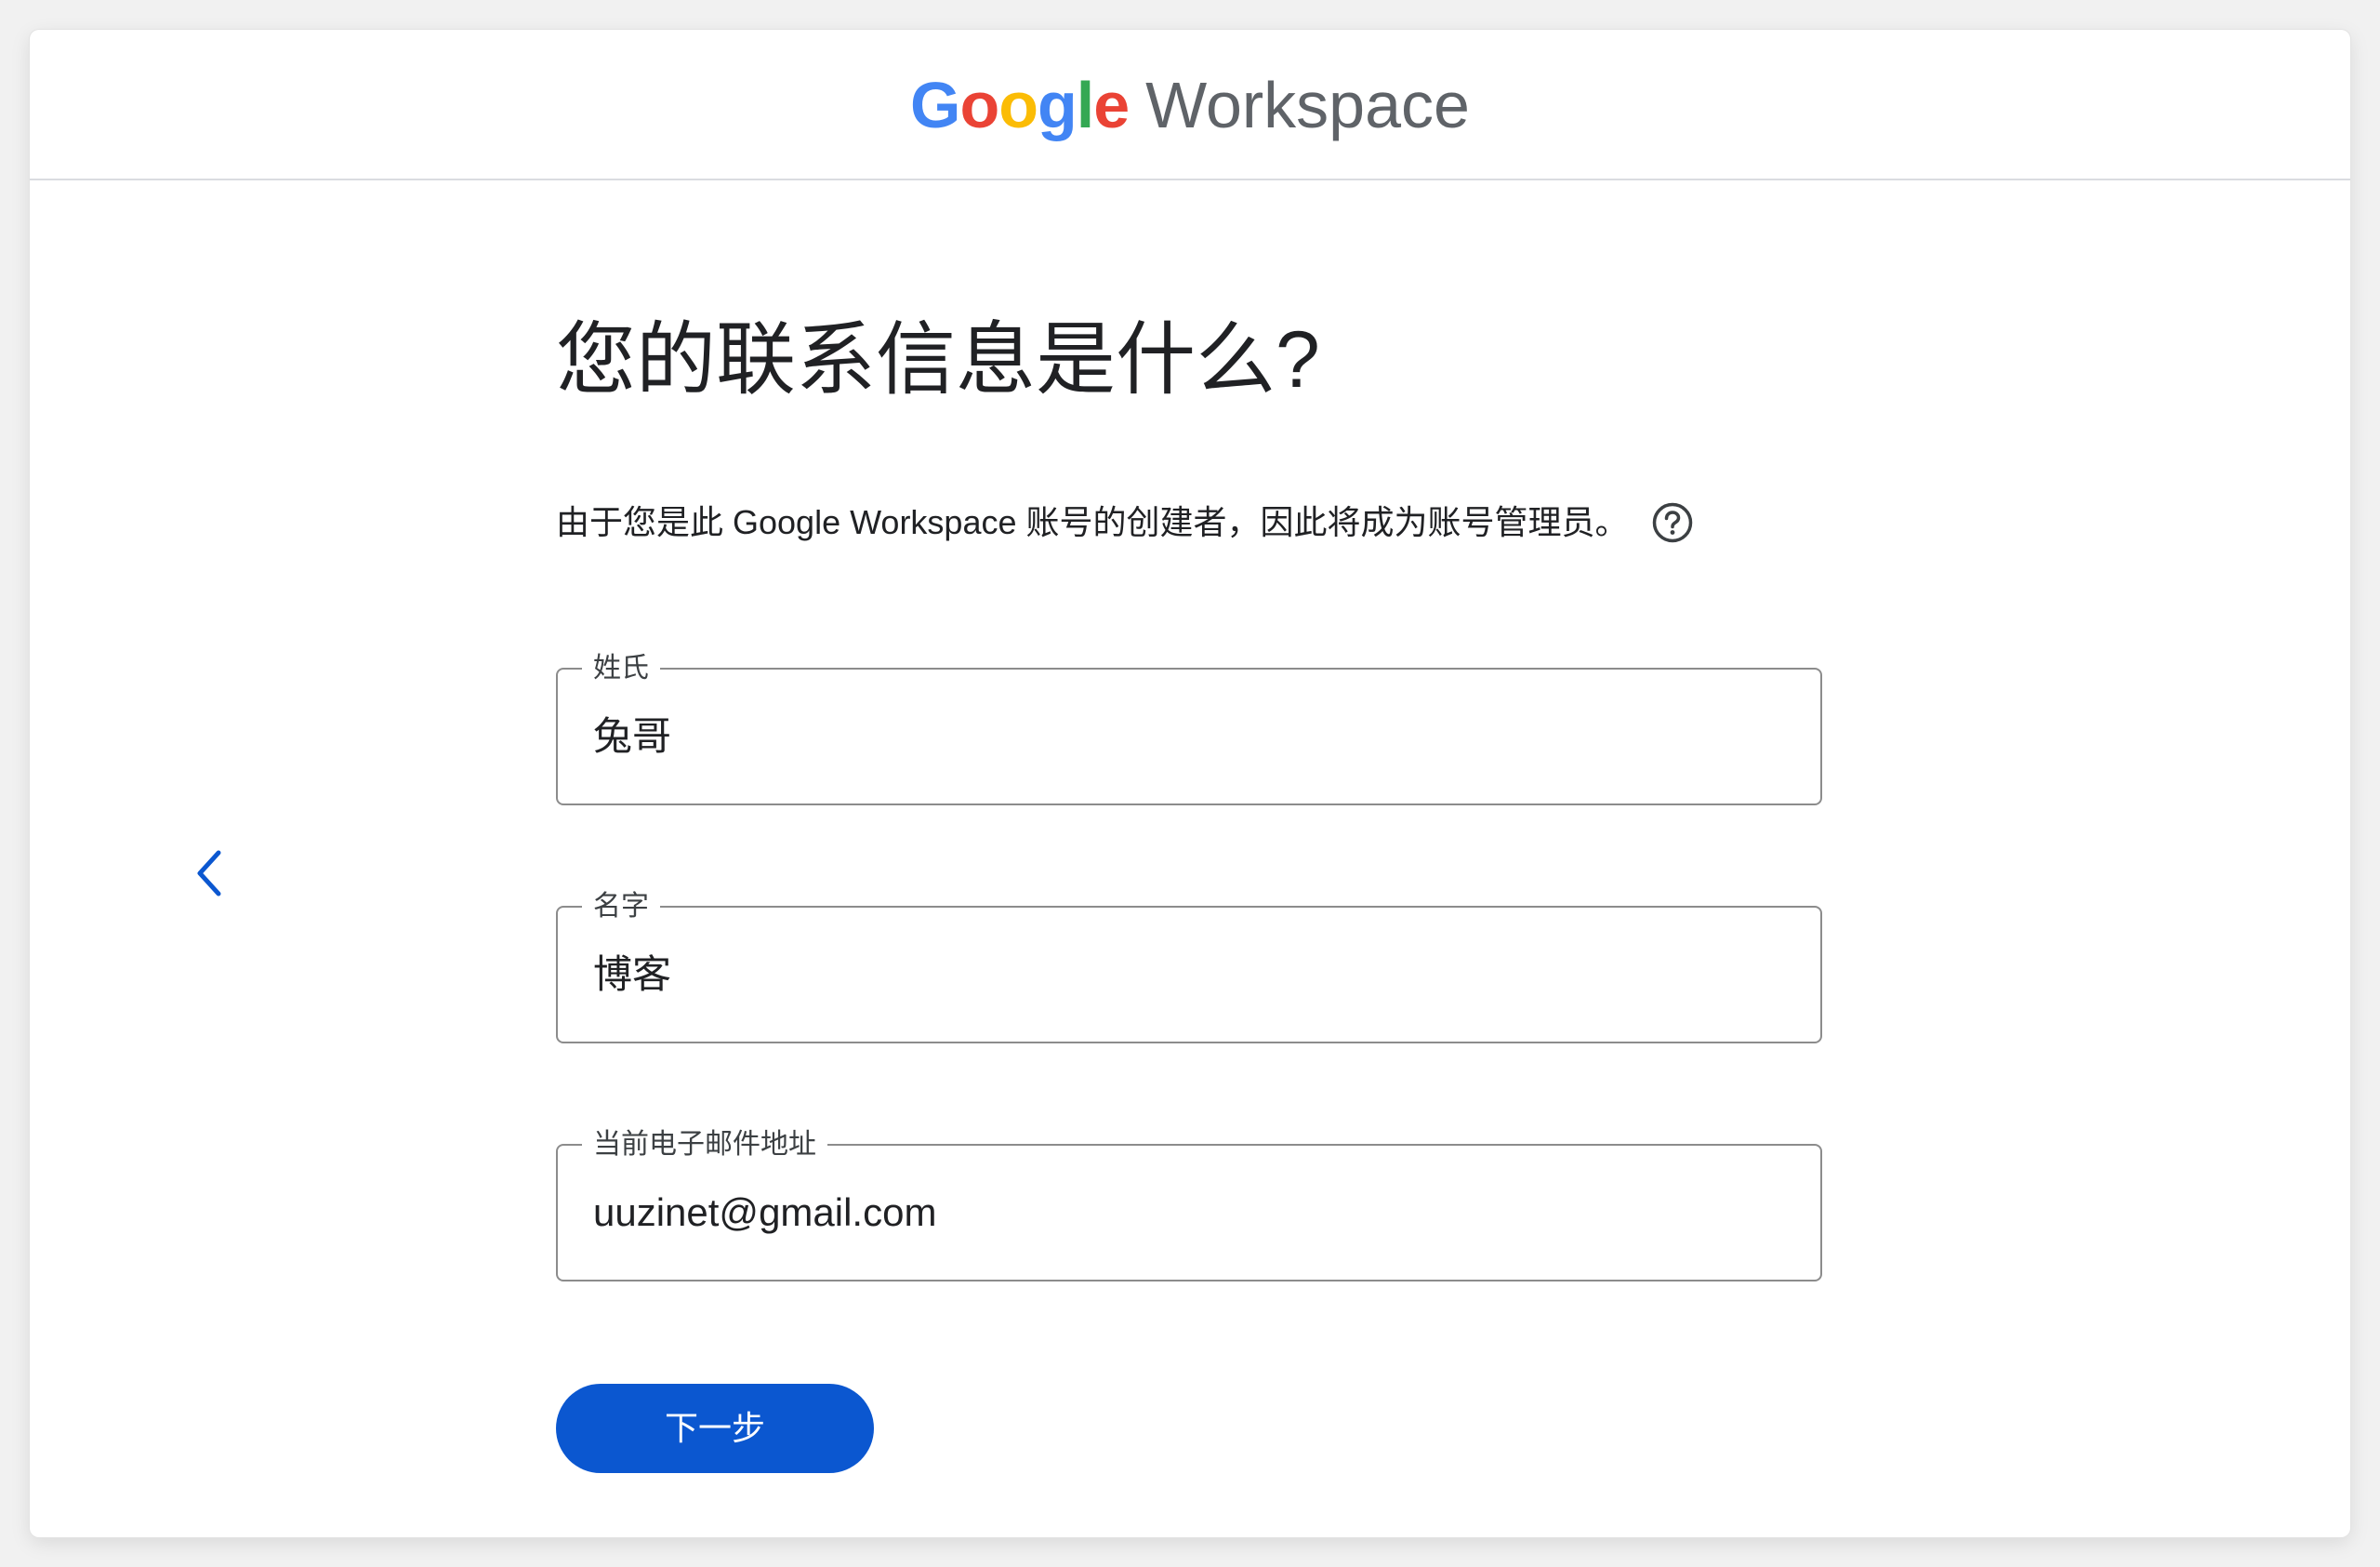  I want to click on google-workspace-logo: Google Workspace, so click(1190, 105).